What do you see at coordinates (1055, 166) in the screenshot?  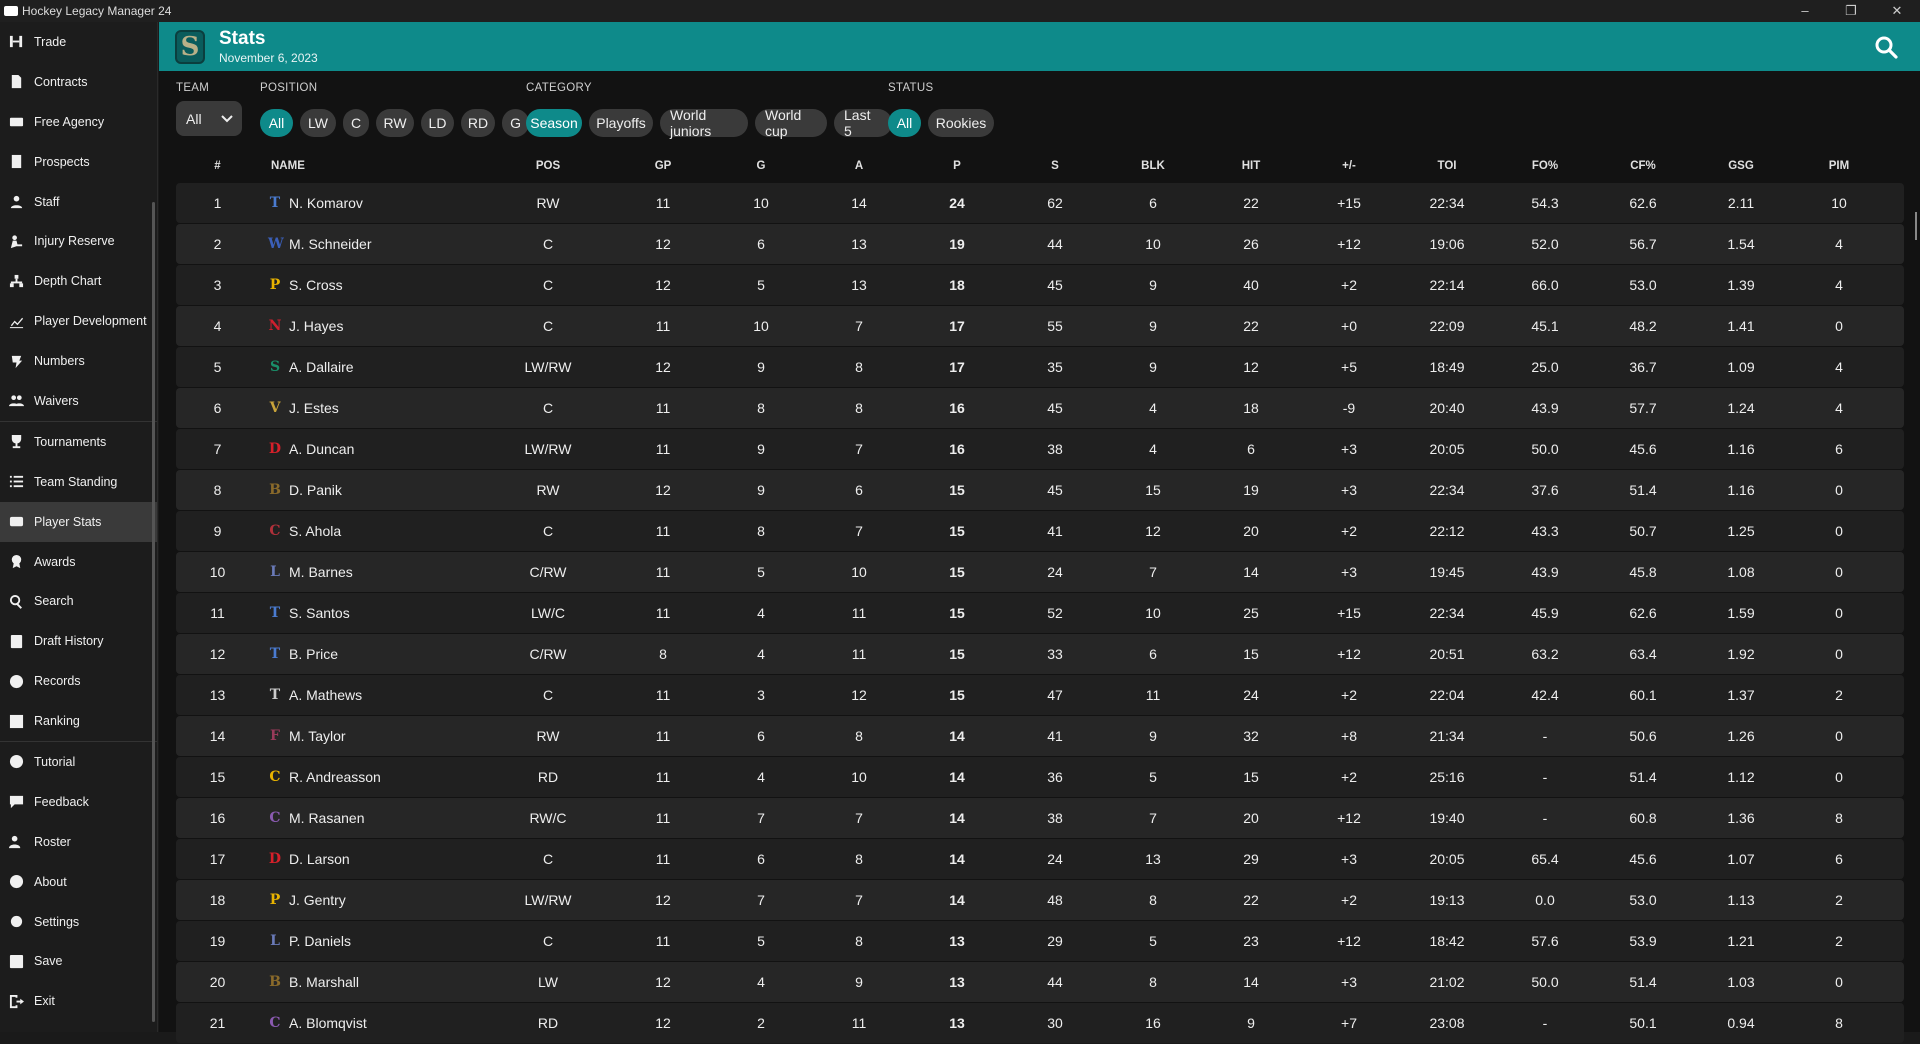 I see `column-header: S` at bounding box center [1055, 166].